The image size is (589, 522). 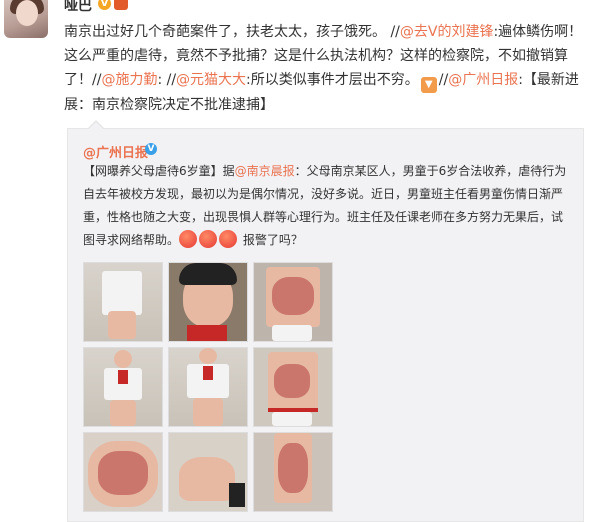 What do you see at coordinates (115, 151) in the screenshot?
I see `repost-author: @广州日报` at bounding box center [115, 151].